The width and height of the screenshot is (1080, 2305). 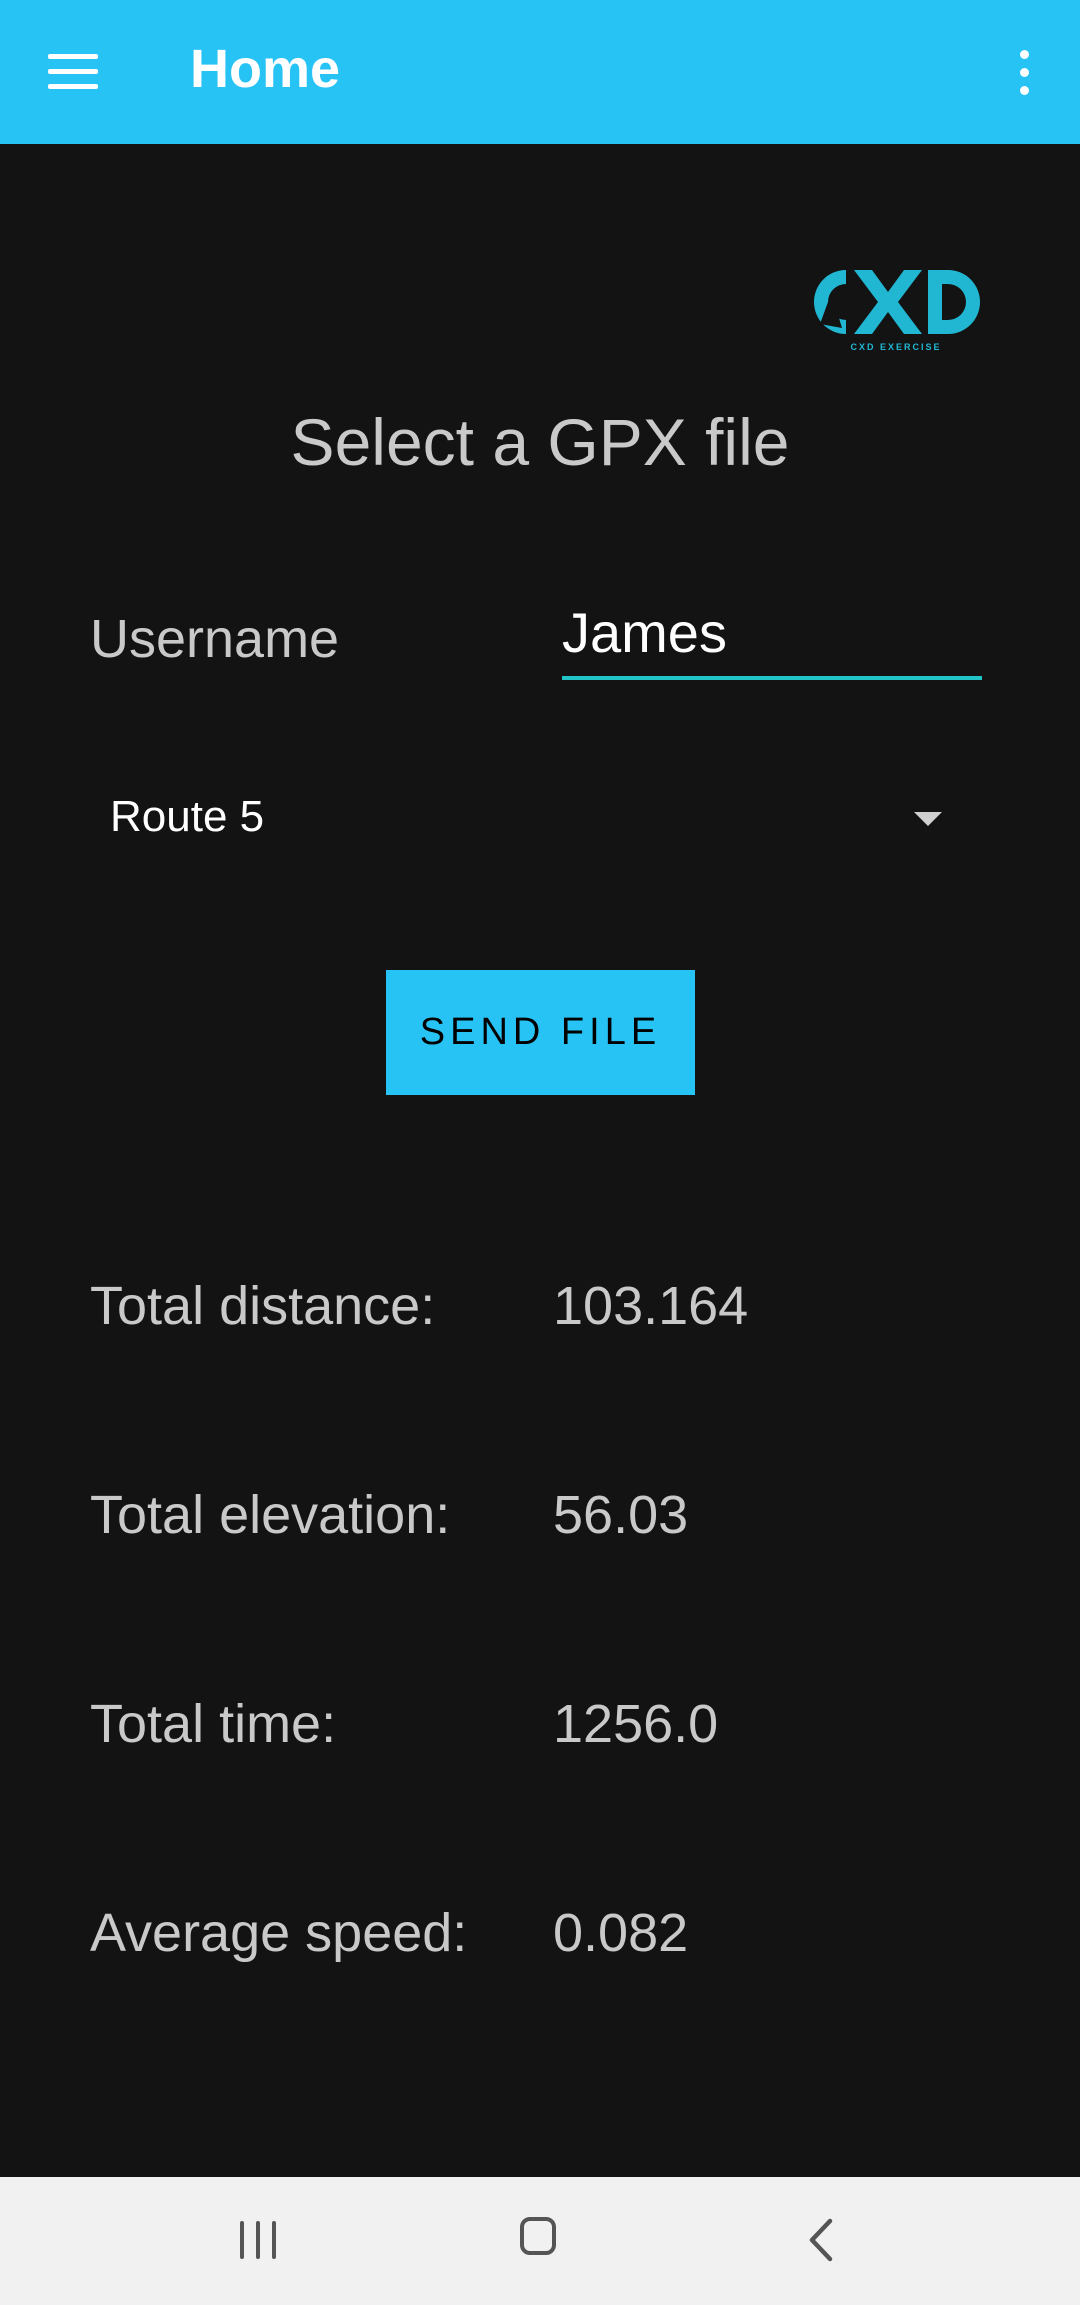 What do you see at coordinates (928, 819) in the screenshot?
I see `dropdown-caret-icon` at bounding box center [928, 819].